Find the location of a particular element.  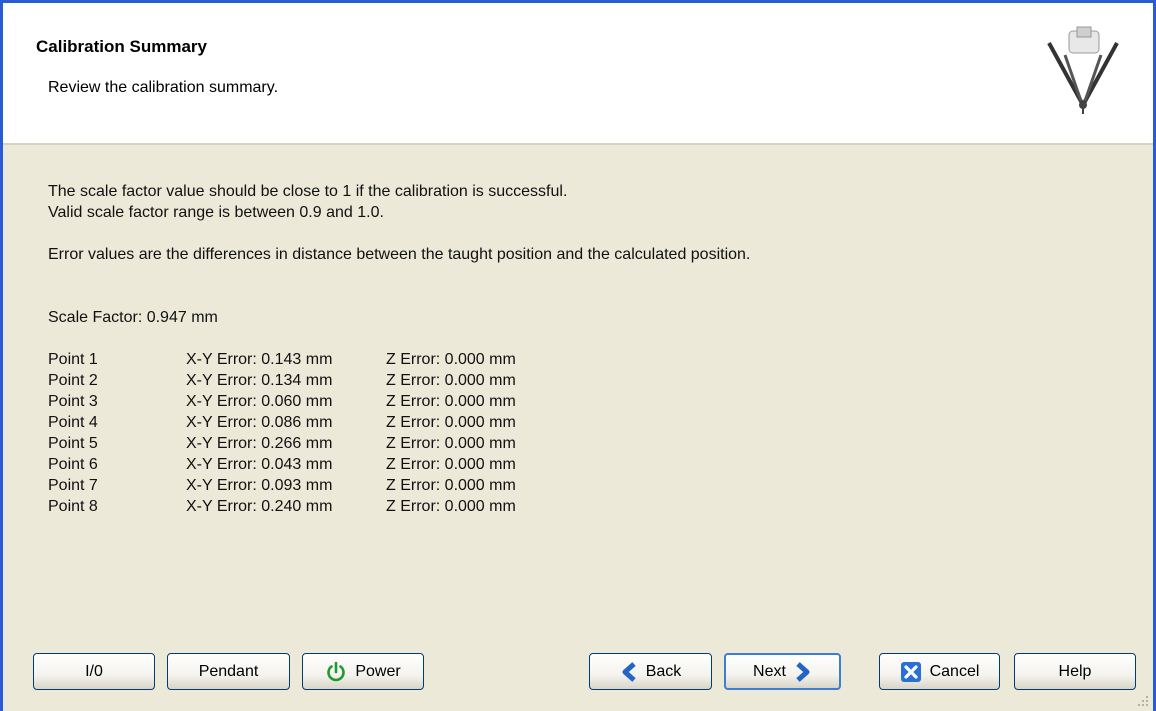

point-name: Point 8 is located at coordinates (73, 506).